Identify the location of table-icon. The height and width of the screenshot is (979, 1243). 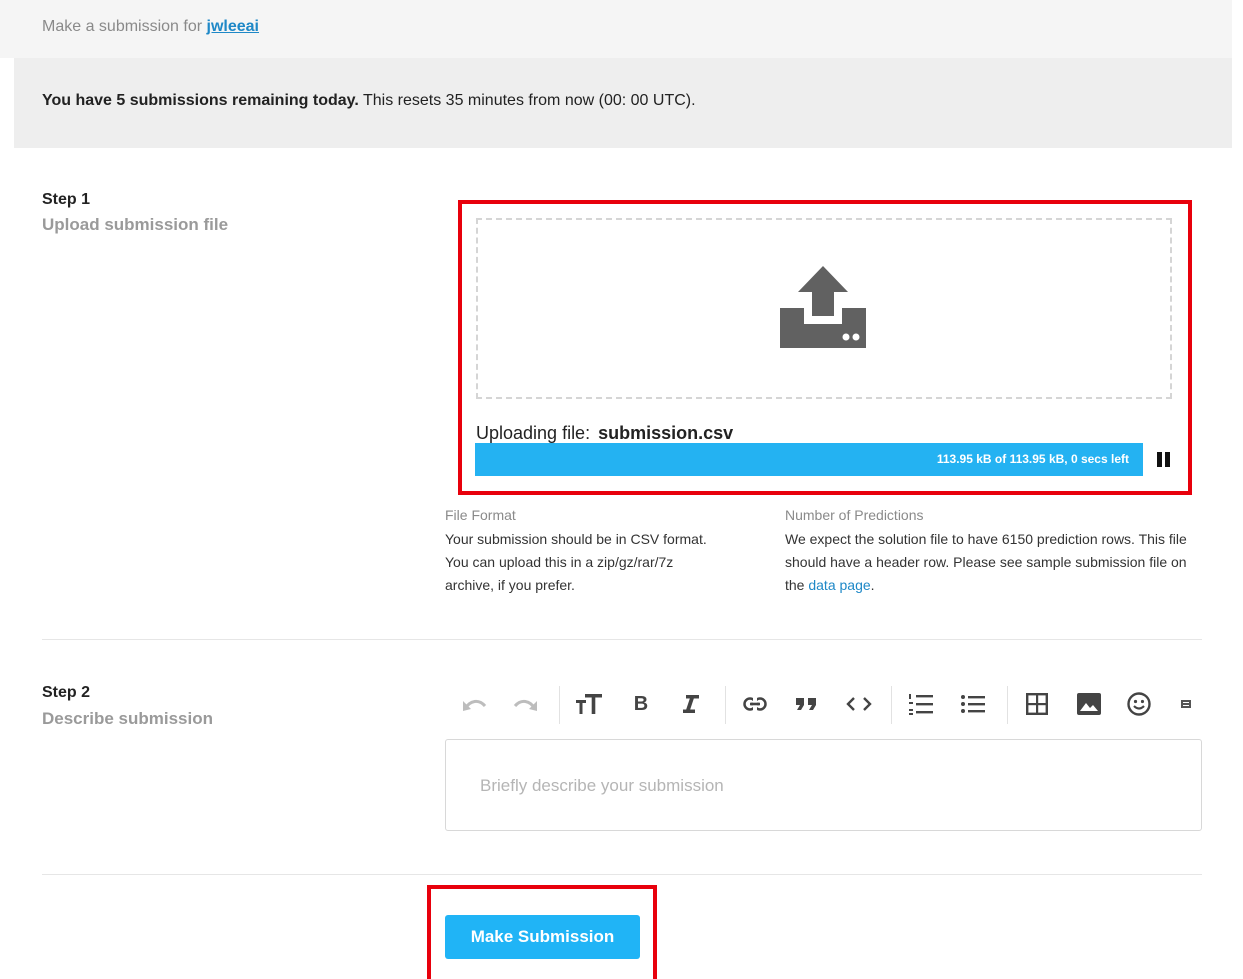
(1037, 704).